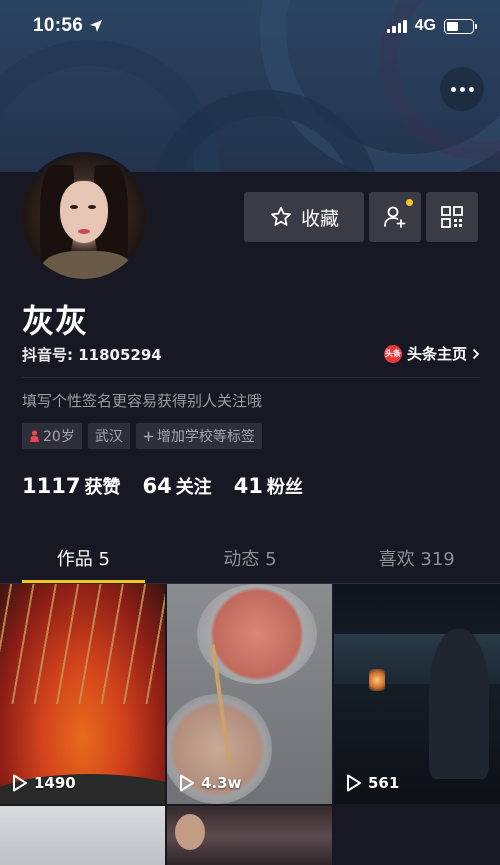  What do you see at coordinates (476, 353) in the screenshot?
I see `chevron-right-icon` at bounding box center [476, 353].